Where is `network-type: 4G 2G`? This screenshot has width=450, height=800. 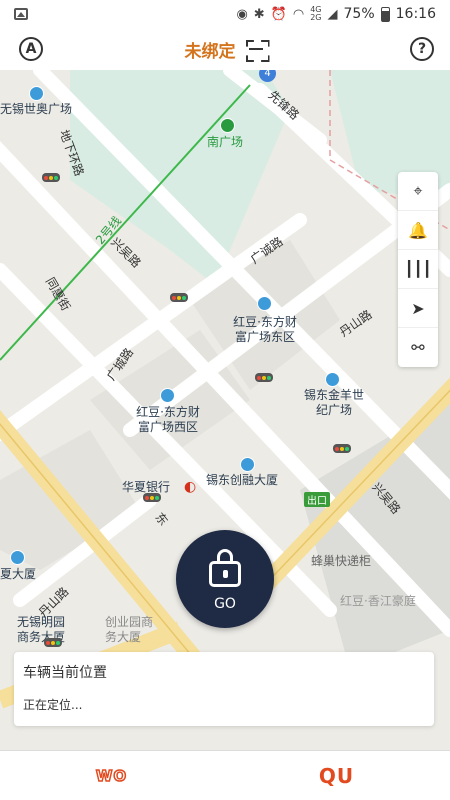 network-type: 4G 2G is located at coordinates (316, 13).